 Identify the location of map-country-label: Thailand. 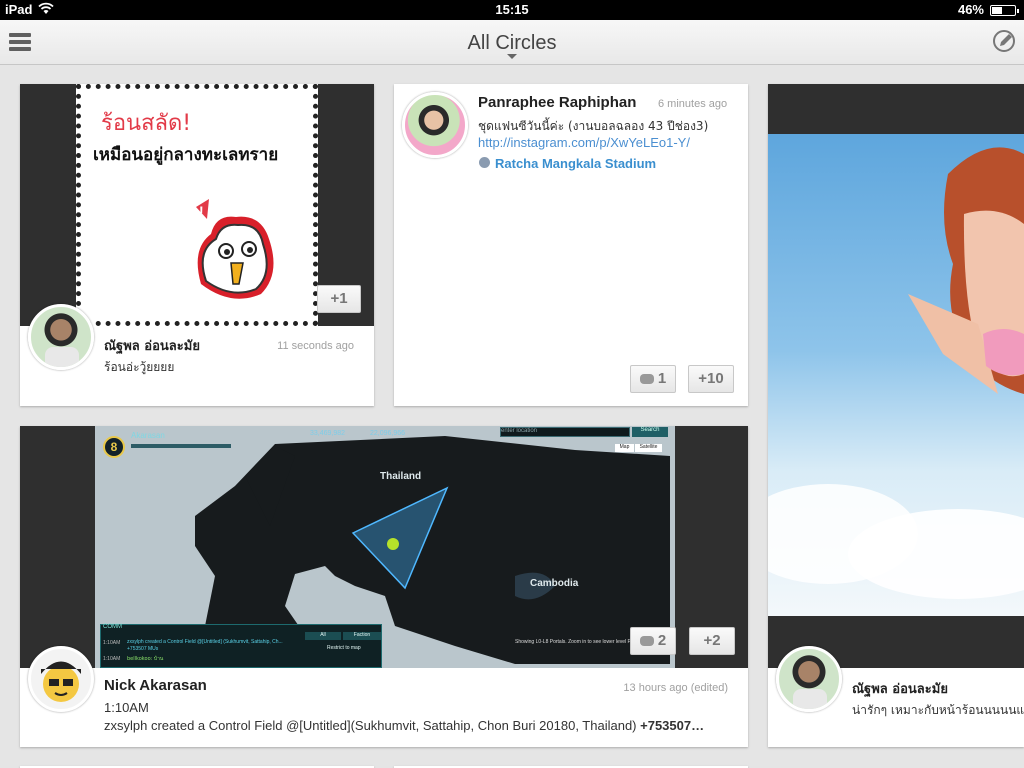
(401, 476).